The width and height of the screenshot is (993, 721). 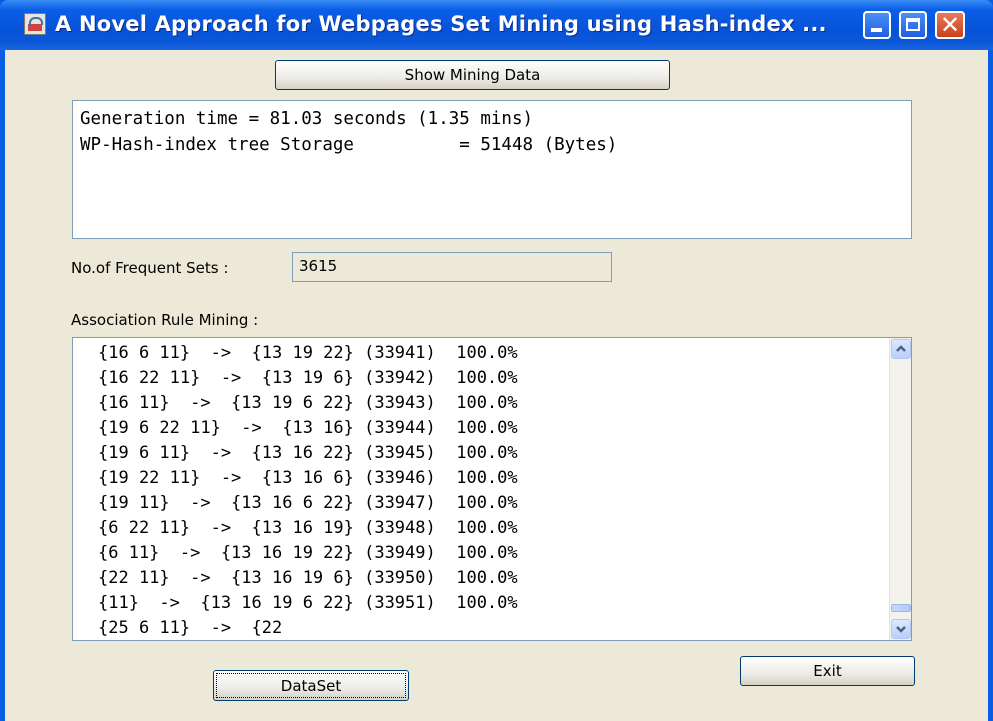 I want to click on rule-line: {16 6 11} -> {13 19 22} (33941) 100.0%, so click(x=308, y=353).